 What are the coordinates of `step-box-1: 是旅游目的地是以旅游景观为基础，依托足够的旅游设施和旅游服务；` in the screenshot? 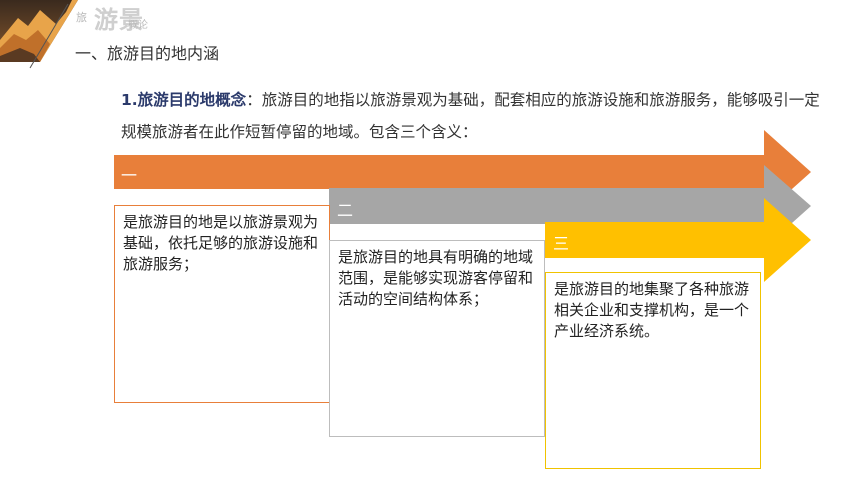 It's located at (222, 304).